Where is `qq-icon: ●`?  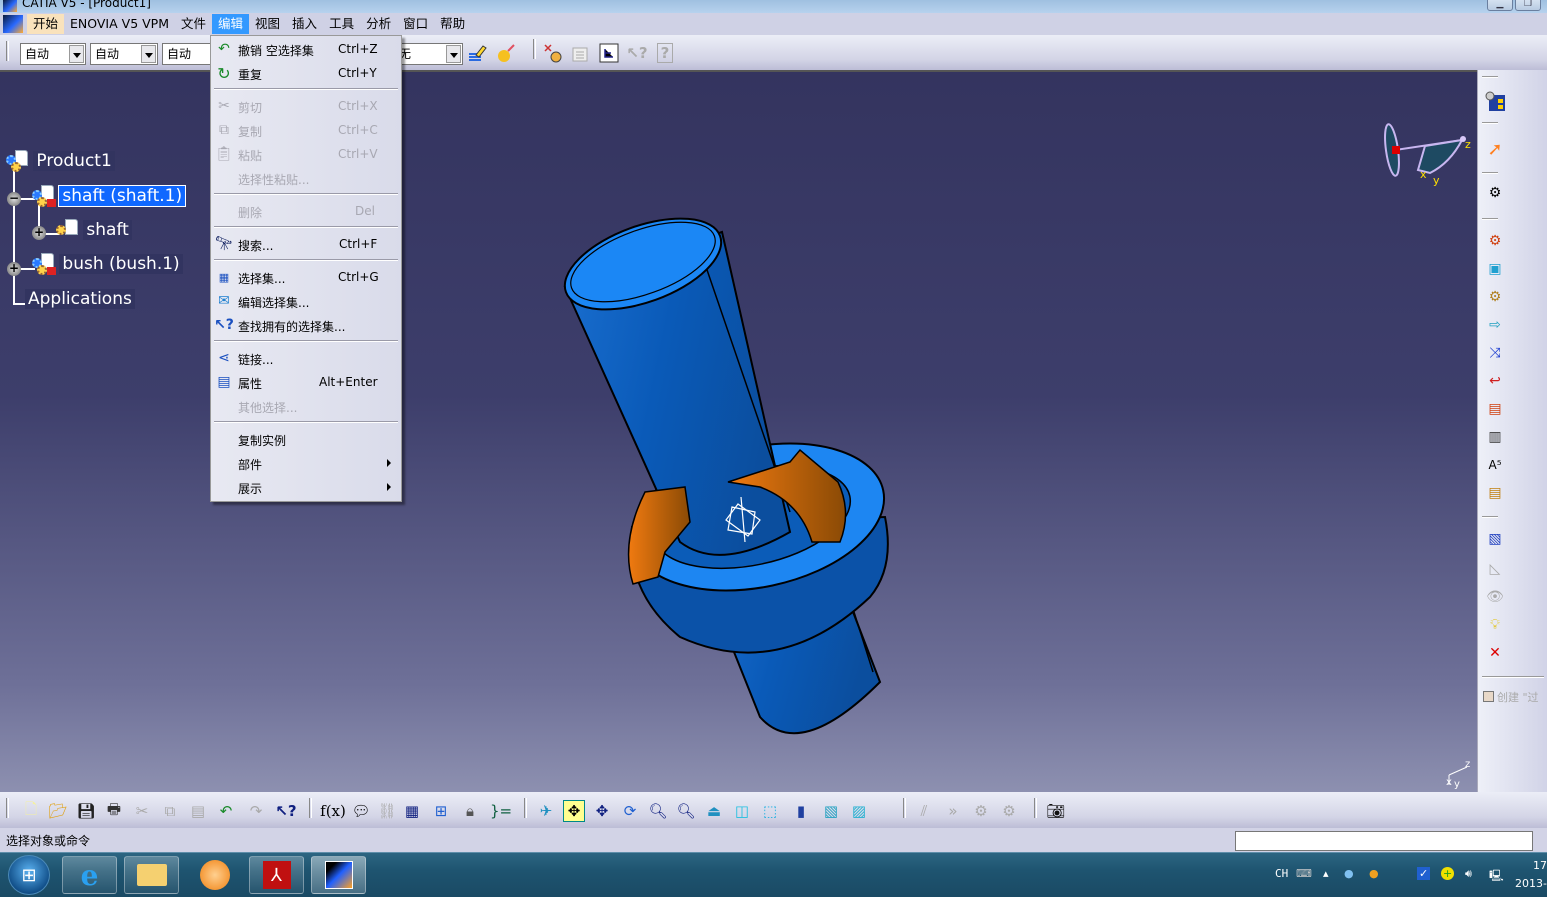
qq-icon: ● is located at coordinates (1374, 873).